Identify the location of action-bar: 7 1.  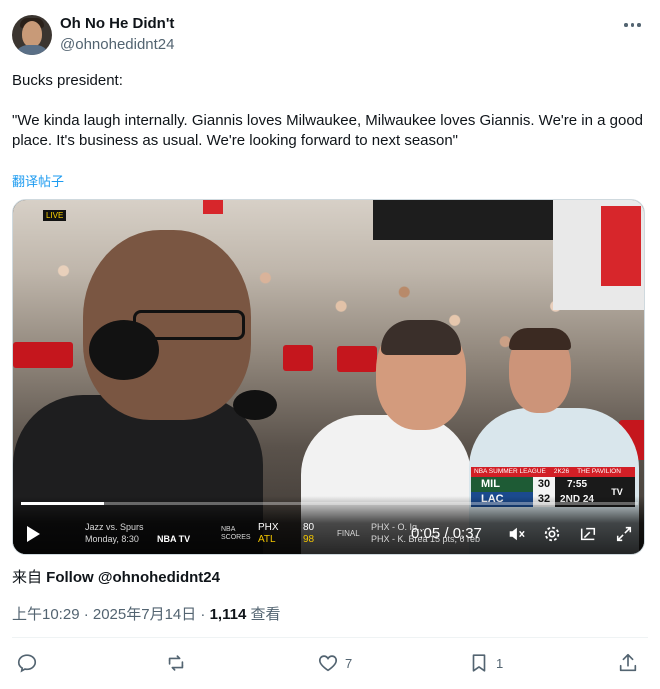
(330, 663).